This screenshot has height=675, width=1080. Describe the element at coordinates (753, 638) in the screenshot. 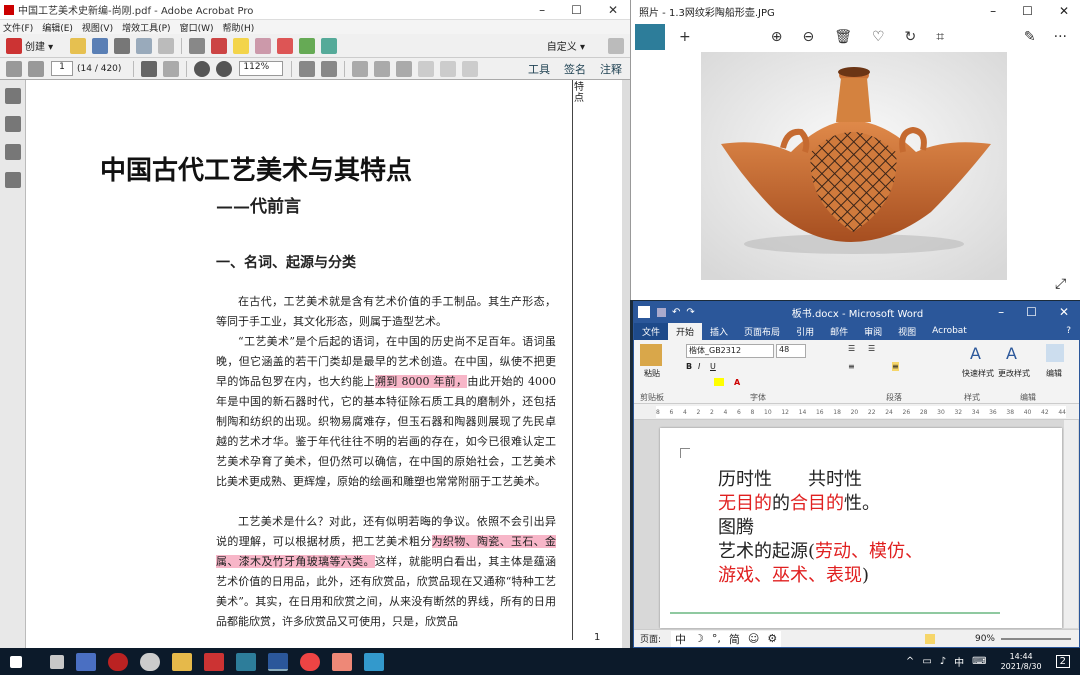

I see `ime-emoji-icon: ☺` at that location.